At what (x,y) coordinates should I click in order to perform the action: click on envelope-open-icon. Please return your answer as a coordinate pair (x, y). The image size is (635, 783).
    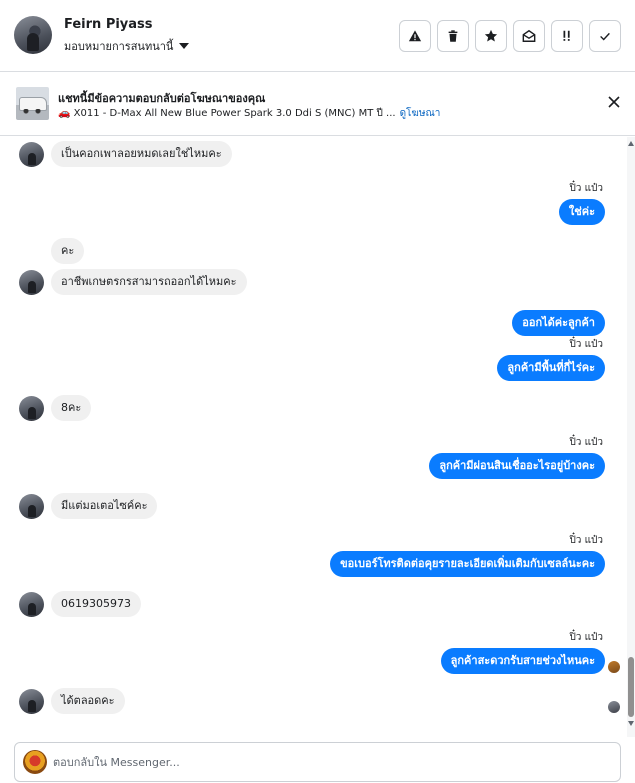
    Looking at the image, I should click on (529, 35).